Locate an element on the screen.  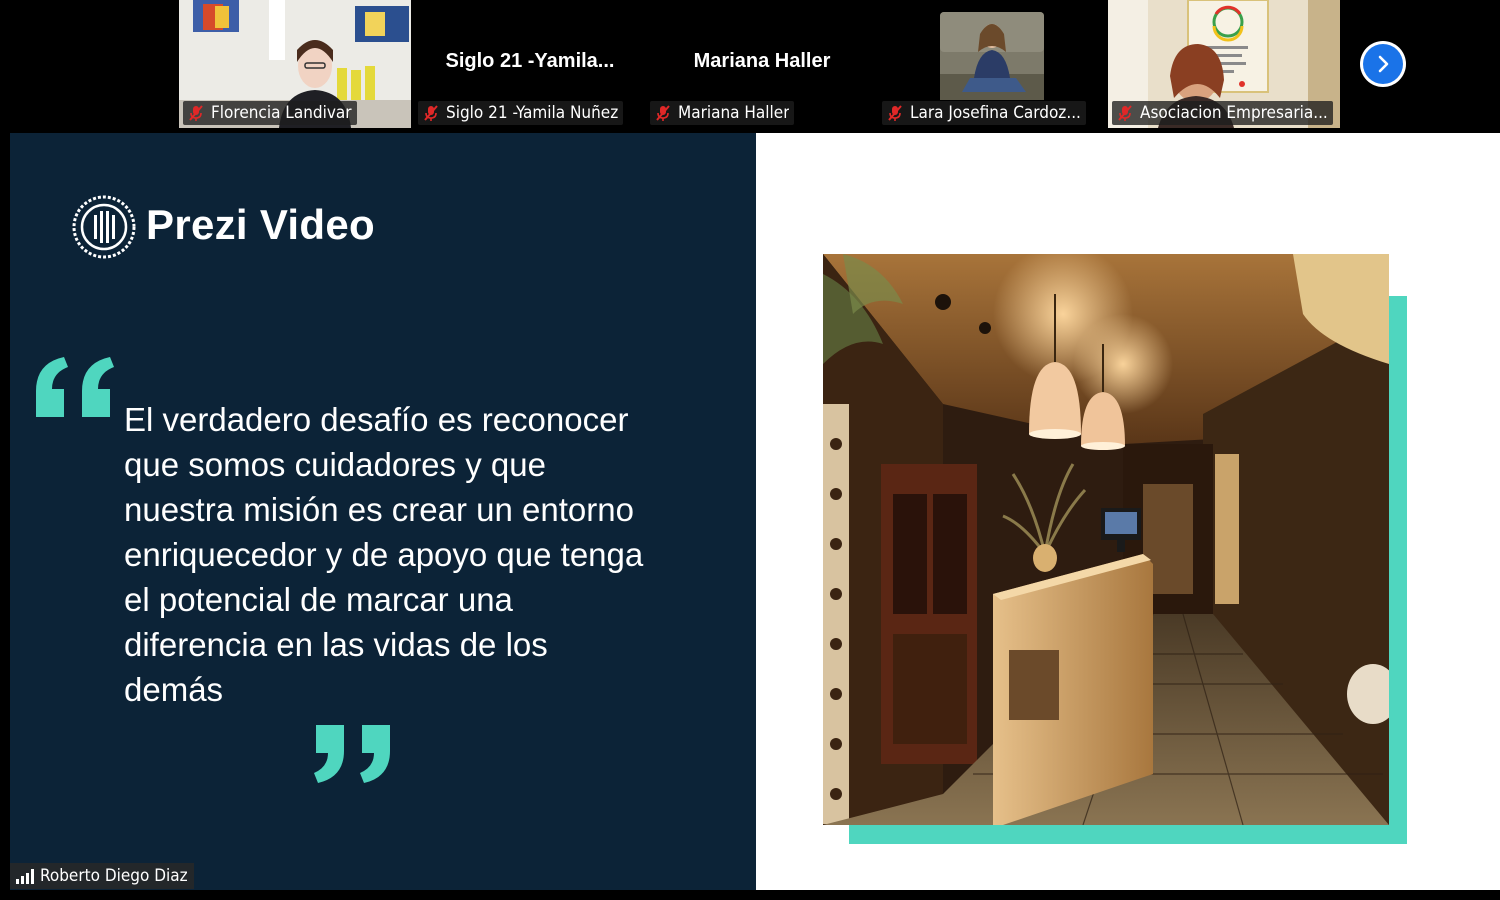
open-quote-icon is located at coordinates (75, 387).